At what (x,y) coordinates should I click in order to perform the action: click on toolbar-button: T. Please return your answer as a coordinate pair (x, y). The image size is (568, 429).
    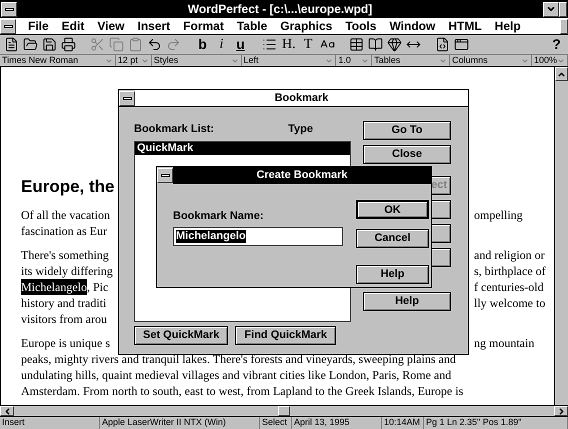
    Looking at the image, I should click on (308, 44).